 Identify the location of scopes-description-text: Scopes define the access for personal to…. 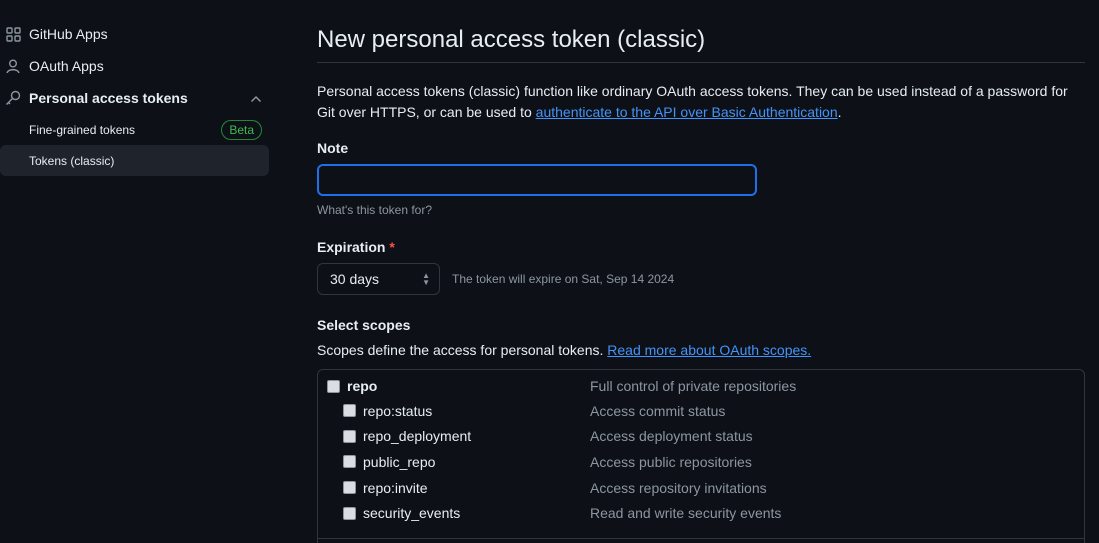
(462, 350).